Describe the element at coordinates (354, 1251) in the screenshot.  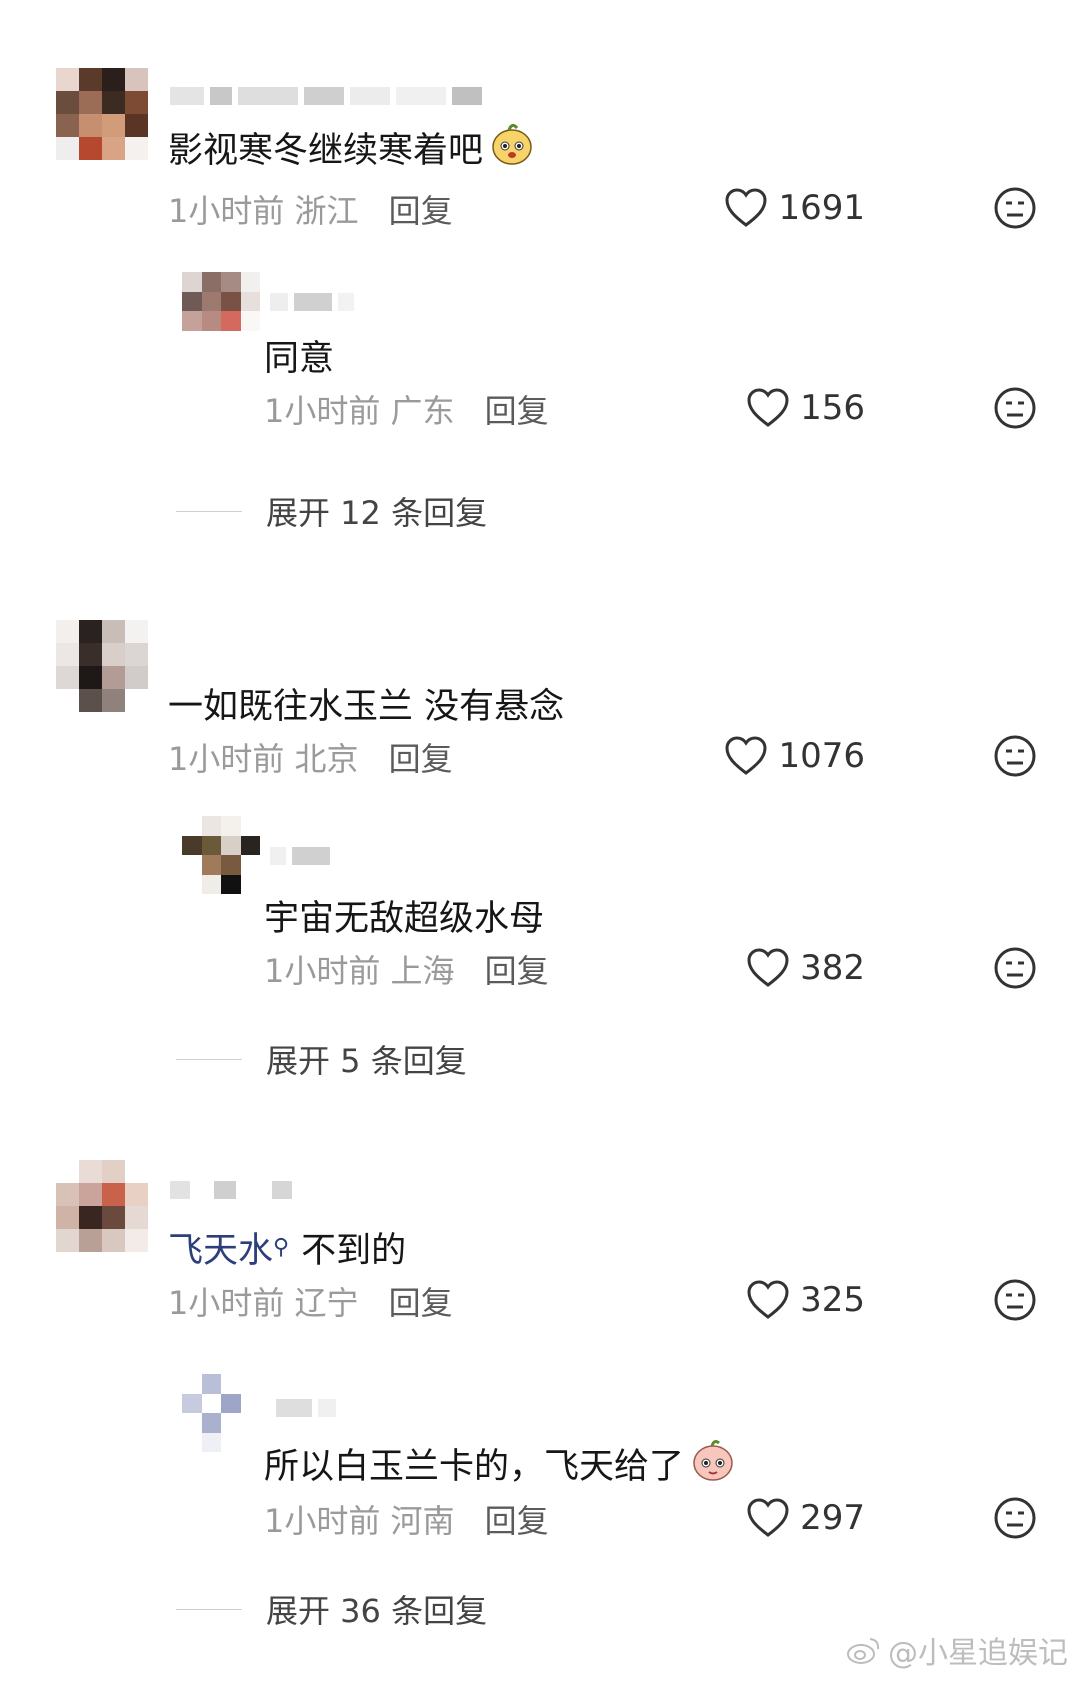
I see `comment-text-rest: 不到的` at that location.